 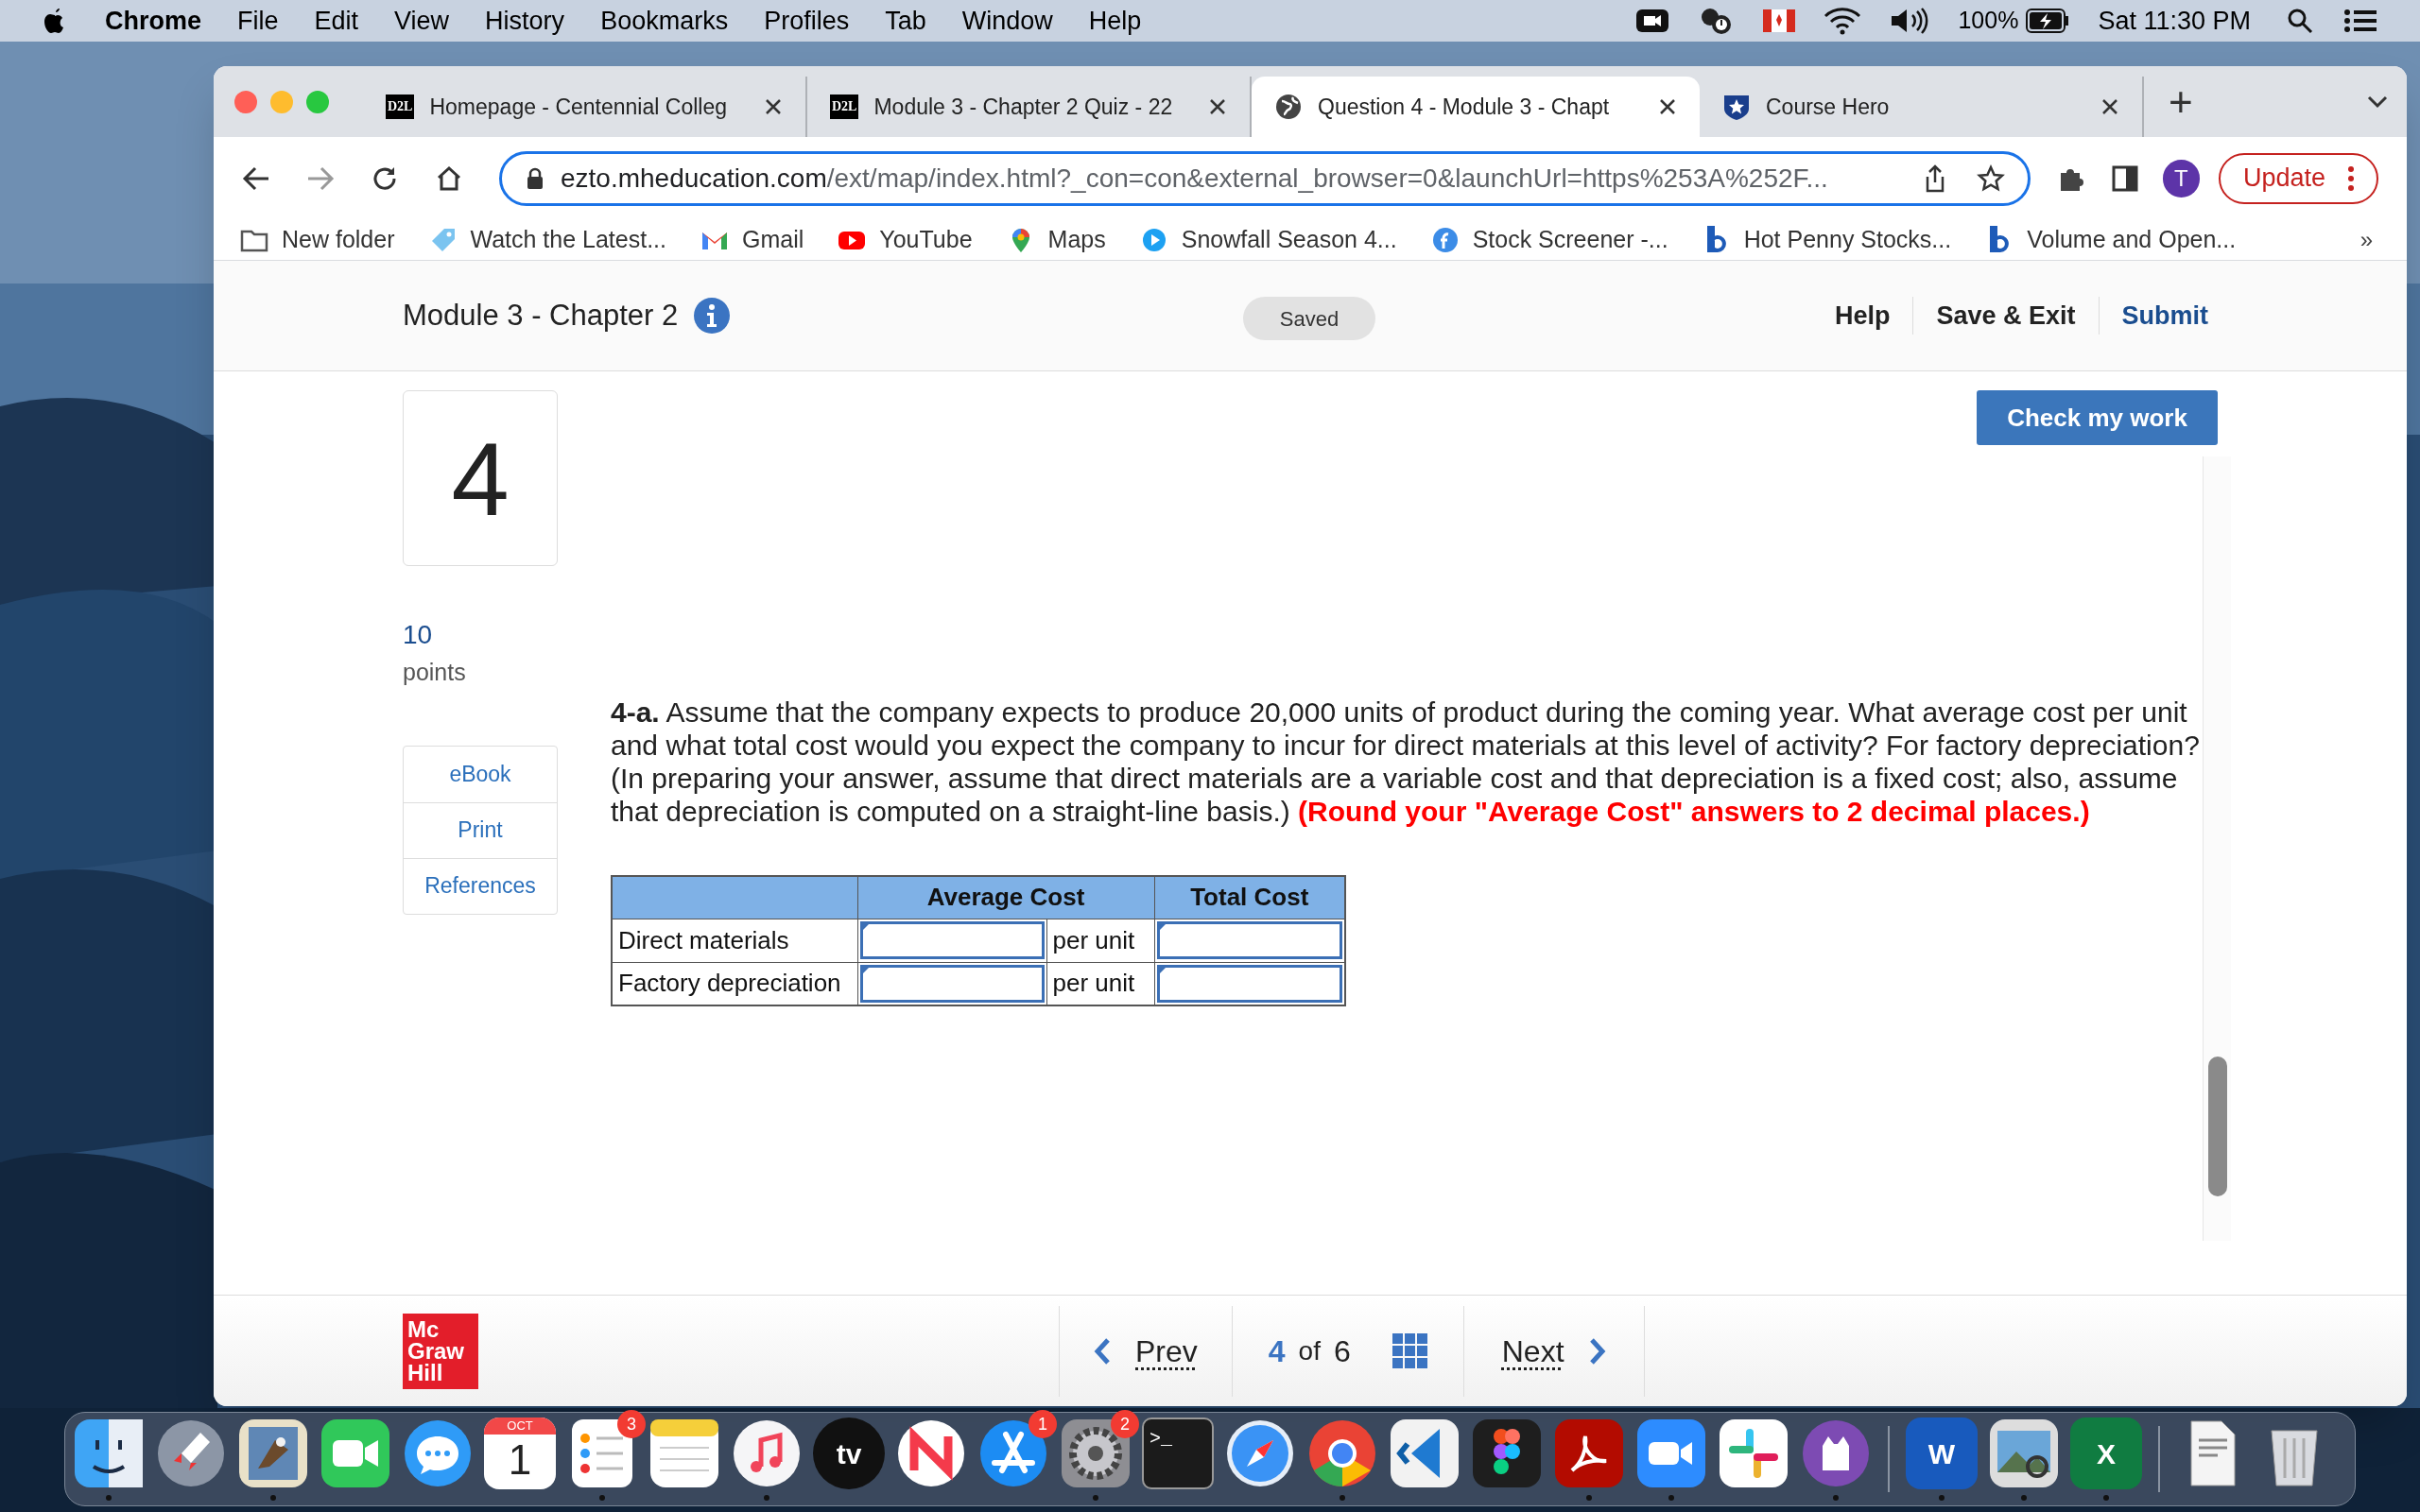 What do you see at coordinates (191, 1453) in the screenshot?
I see `rocket-icon` at bounding box center [191, 1453].